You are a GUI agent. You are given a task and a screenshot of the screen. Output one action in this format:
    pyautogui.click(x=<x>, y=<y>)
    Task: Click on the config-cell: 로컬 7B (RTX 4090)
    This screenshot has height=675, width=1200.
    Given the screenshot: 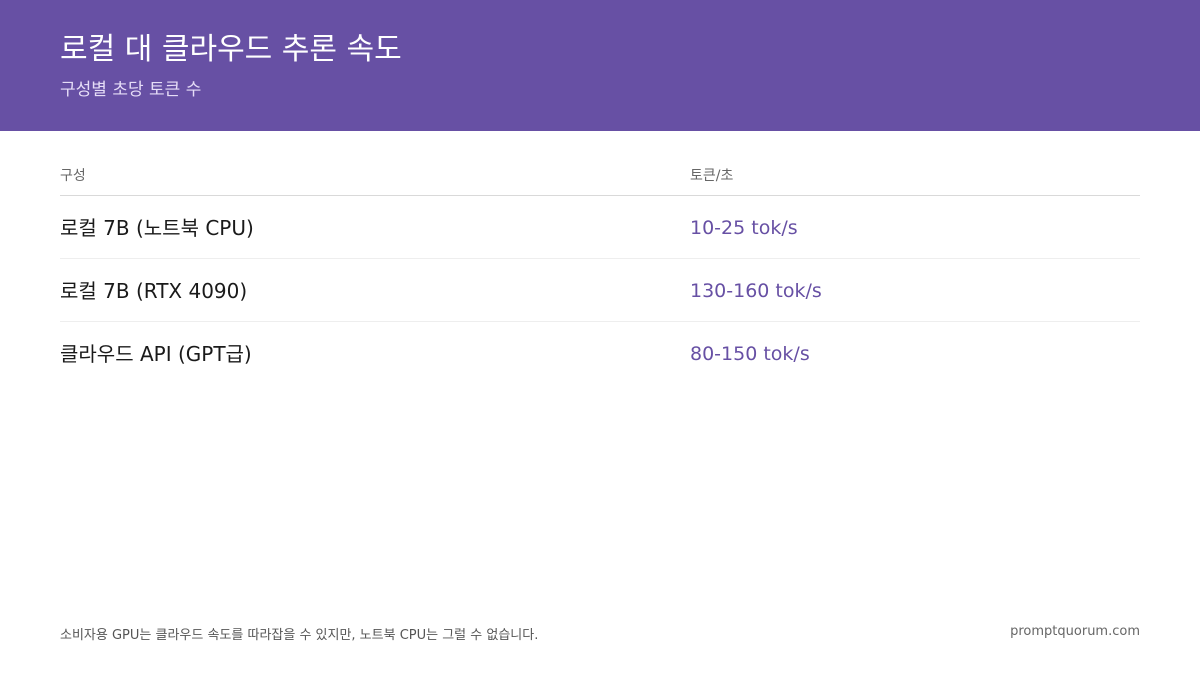 What is the action you would take?
    pyautogui.click(x=154, y=291)
    